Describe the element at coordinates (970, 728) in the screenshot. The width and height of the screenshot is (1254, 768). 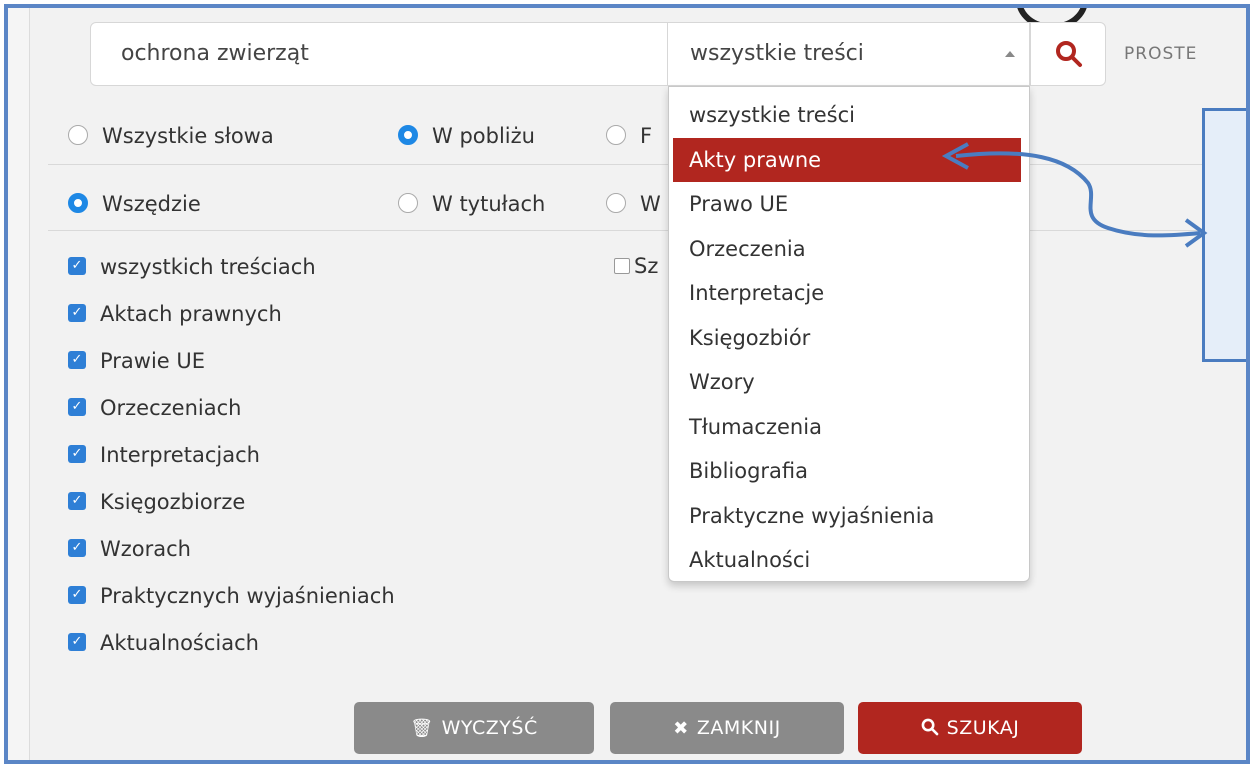
I see `search-button: SZUKAJ` at that location.